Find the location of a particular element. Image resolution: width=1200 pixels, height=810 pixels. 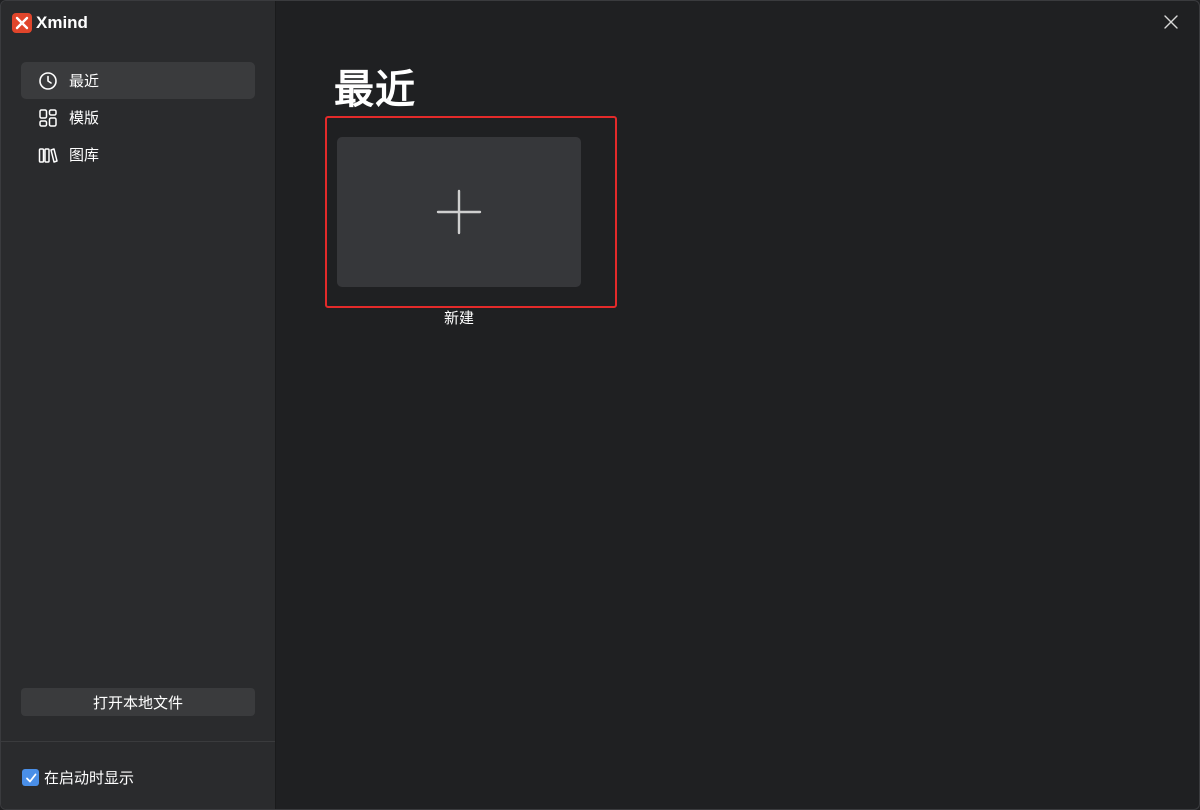

checkmark-icon is located at coordinates (30, 777).